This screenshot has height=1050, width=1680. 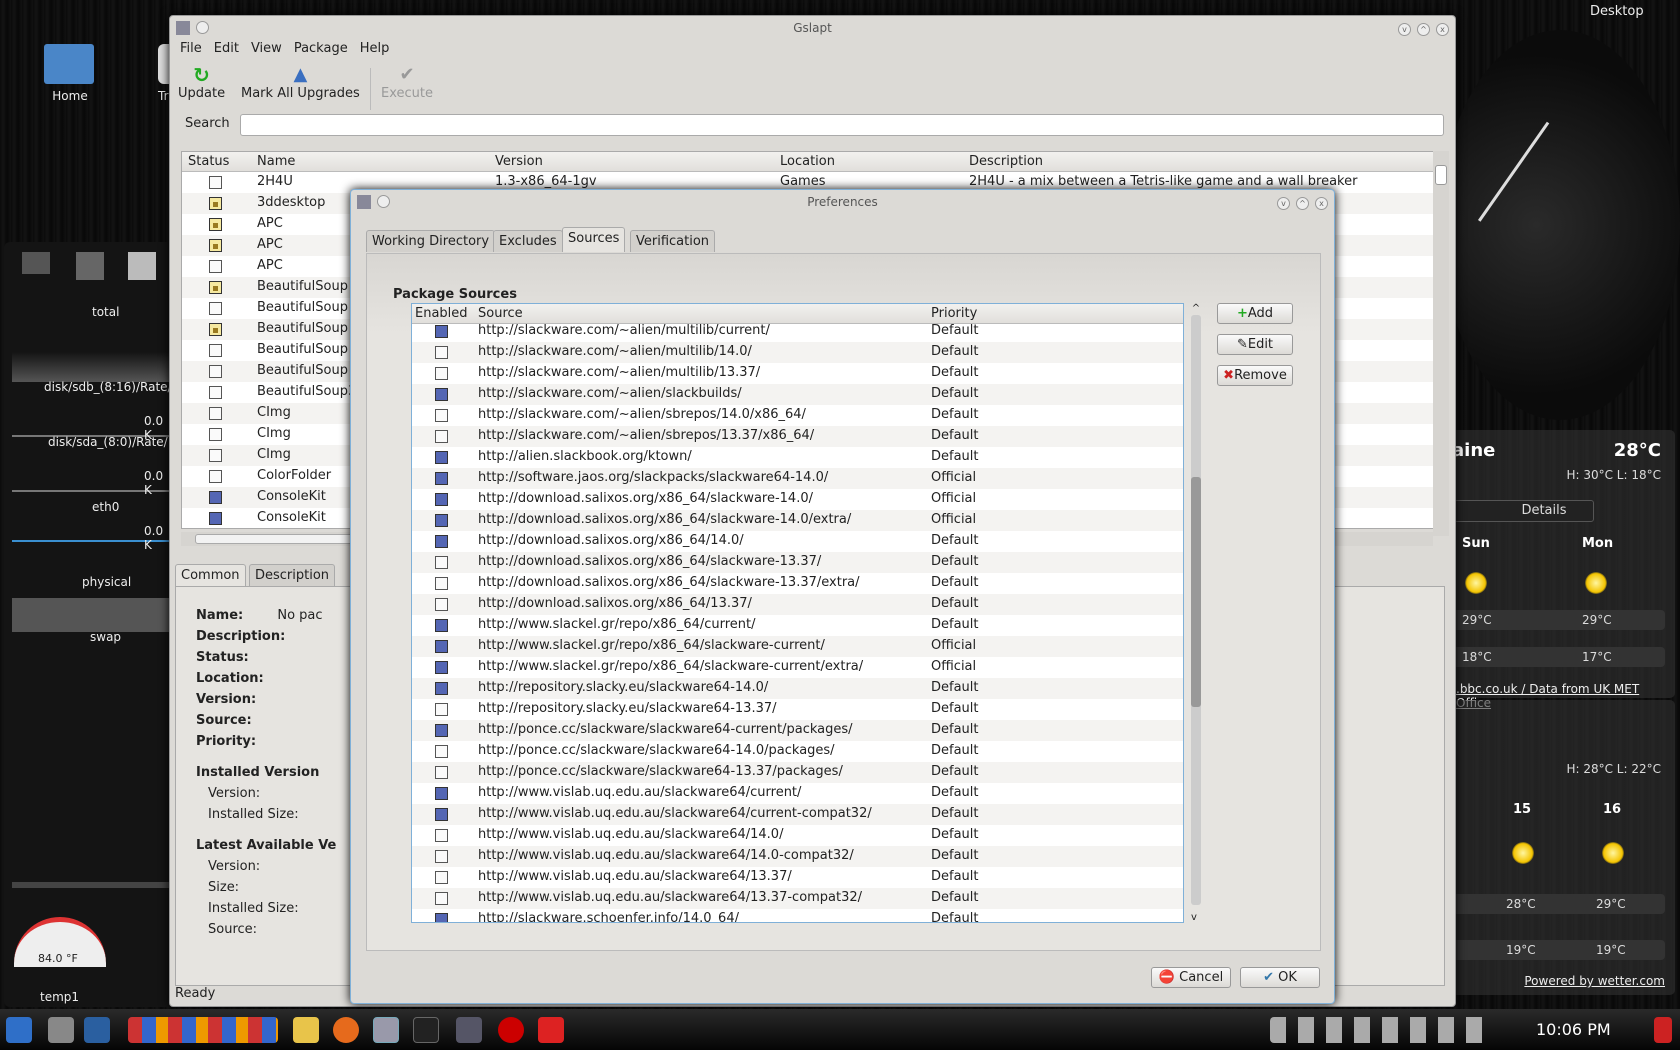 I want to click on column-status: Status, so click(x=208, y=161).